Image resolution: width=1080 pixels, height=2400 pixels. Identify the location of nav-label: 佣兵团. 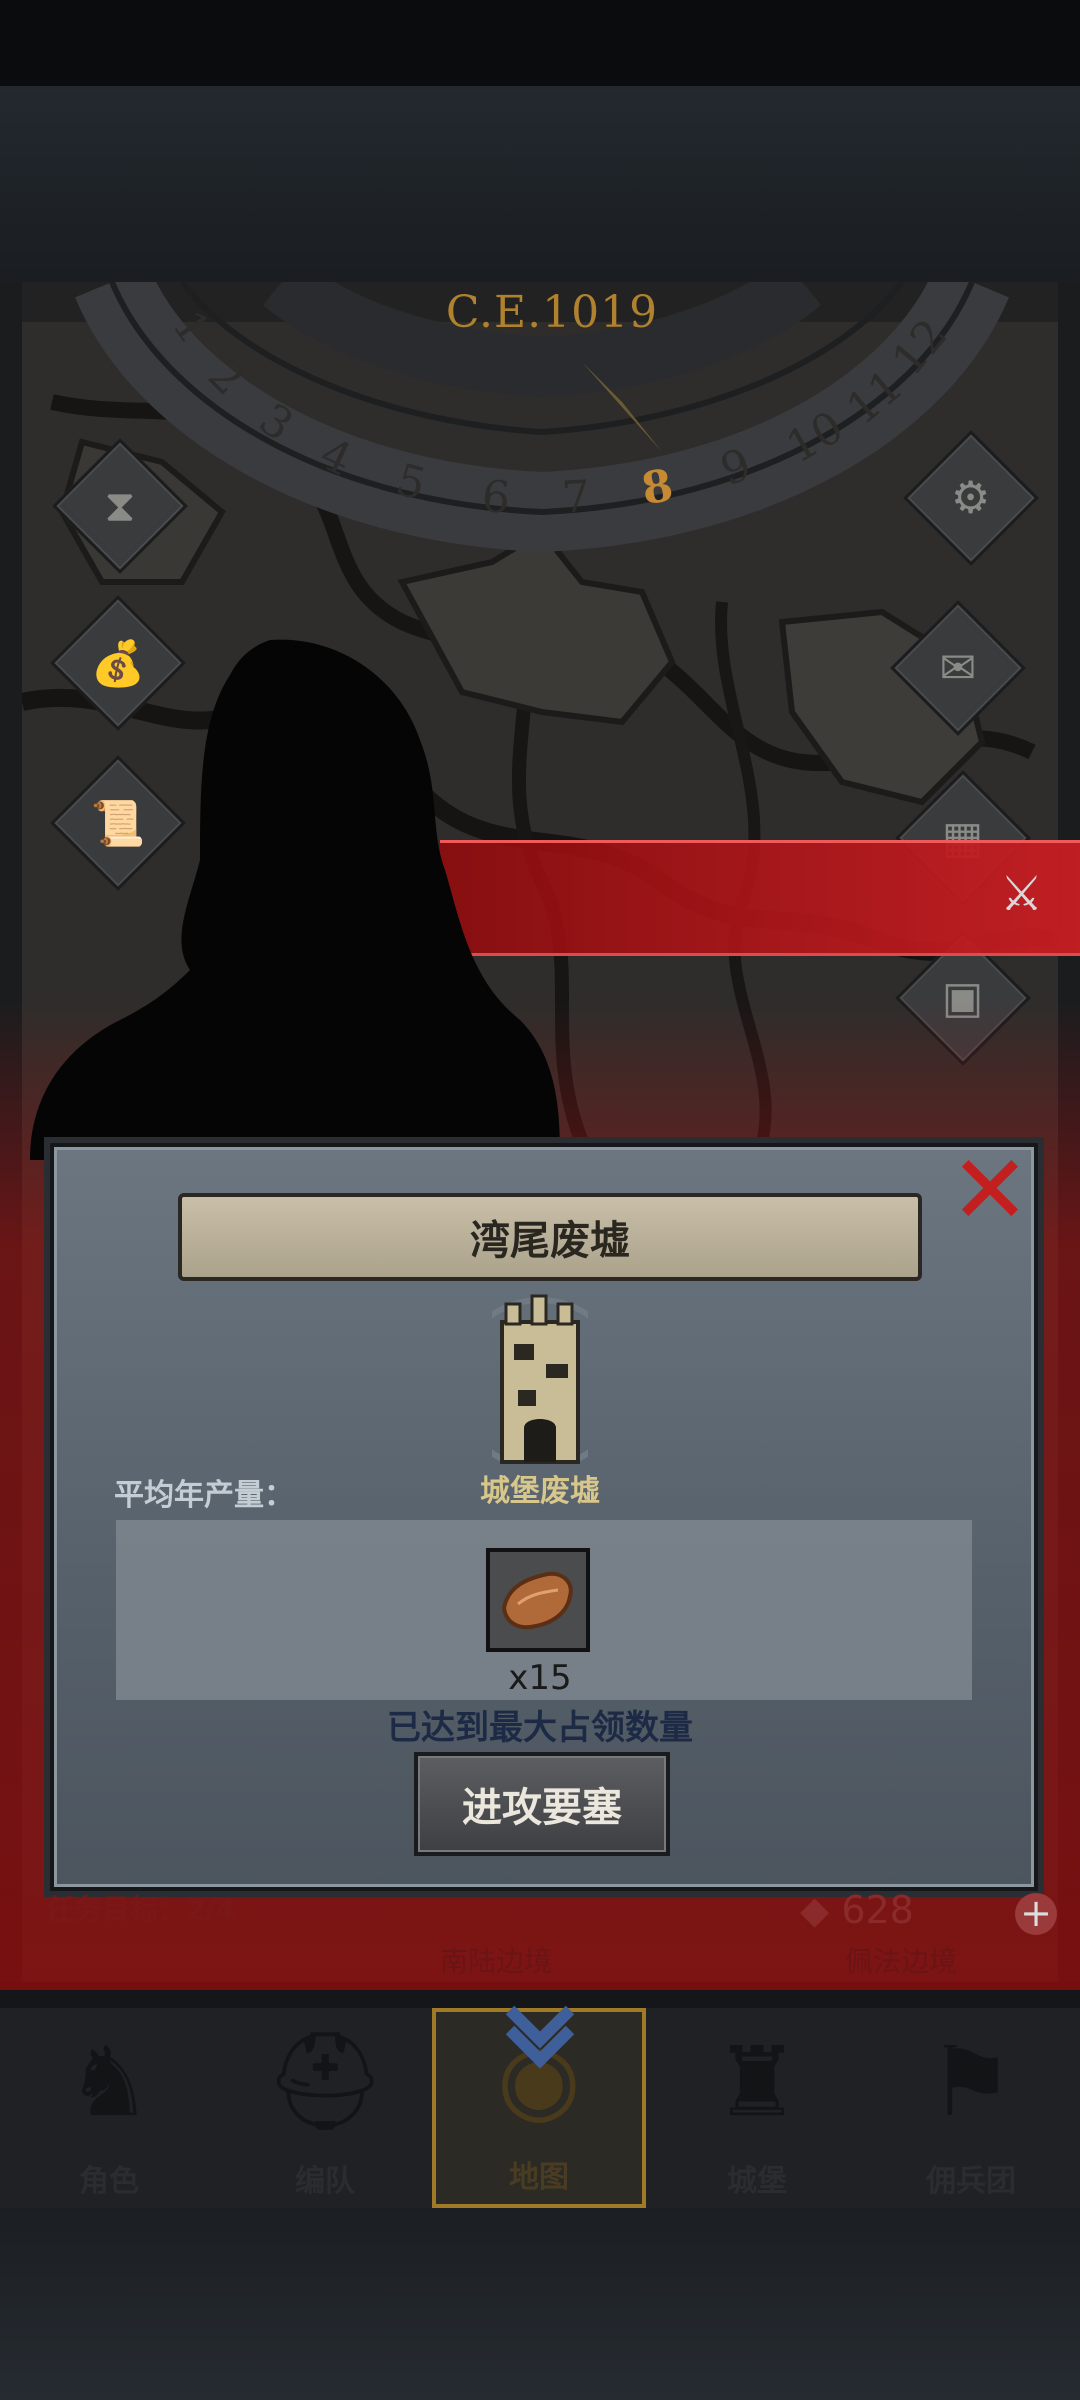
(971, 2181).